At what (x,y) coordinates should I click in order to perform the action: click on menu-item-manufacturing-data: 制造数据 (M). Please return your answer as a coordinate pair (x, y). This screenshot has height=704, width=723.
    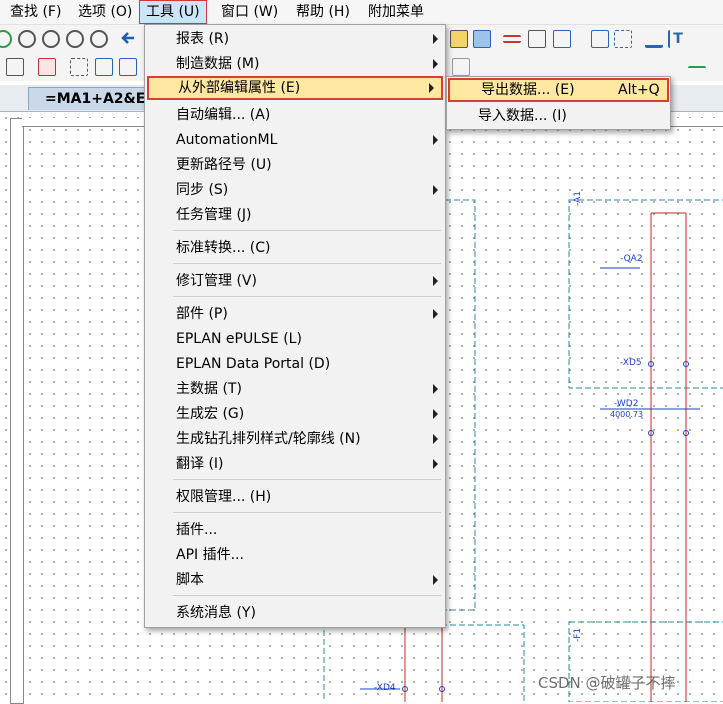
    Looking at the image, I should click on (295, 64).